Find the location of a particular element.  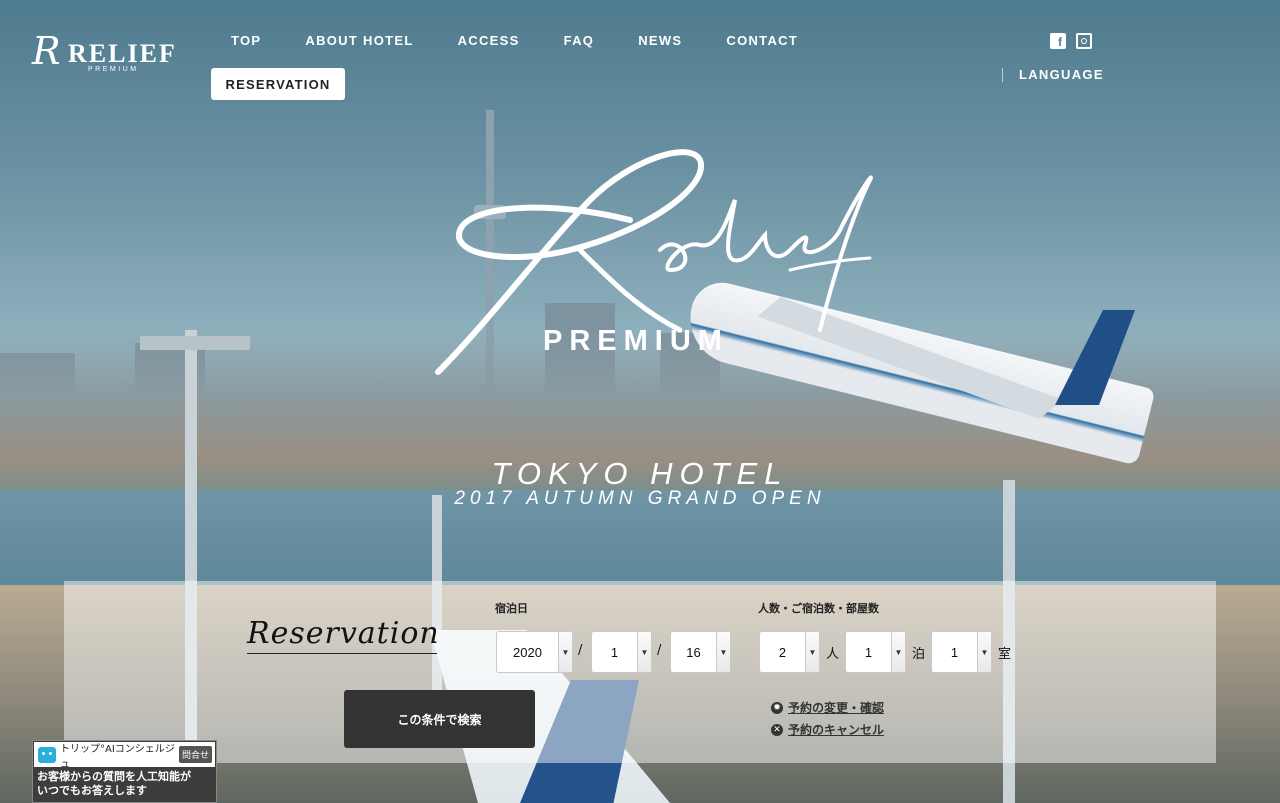

widget-name: トリップ°AIコンシェルジュ is located at coordinates (117, 756).